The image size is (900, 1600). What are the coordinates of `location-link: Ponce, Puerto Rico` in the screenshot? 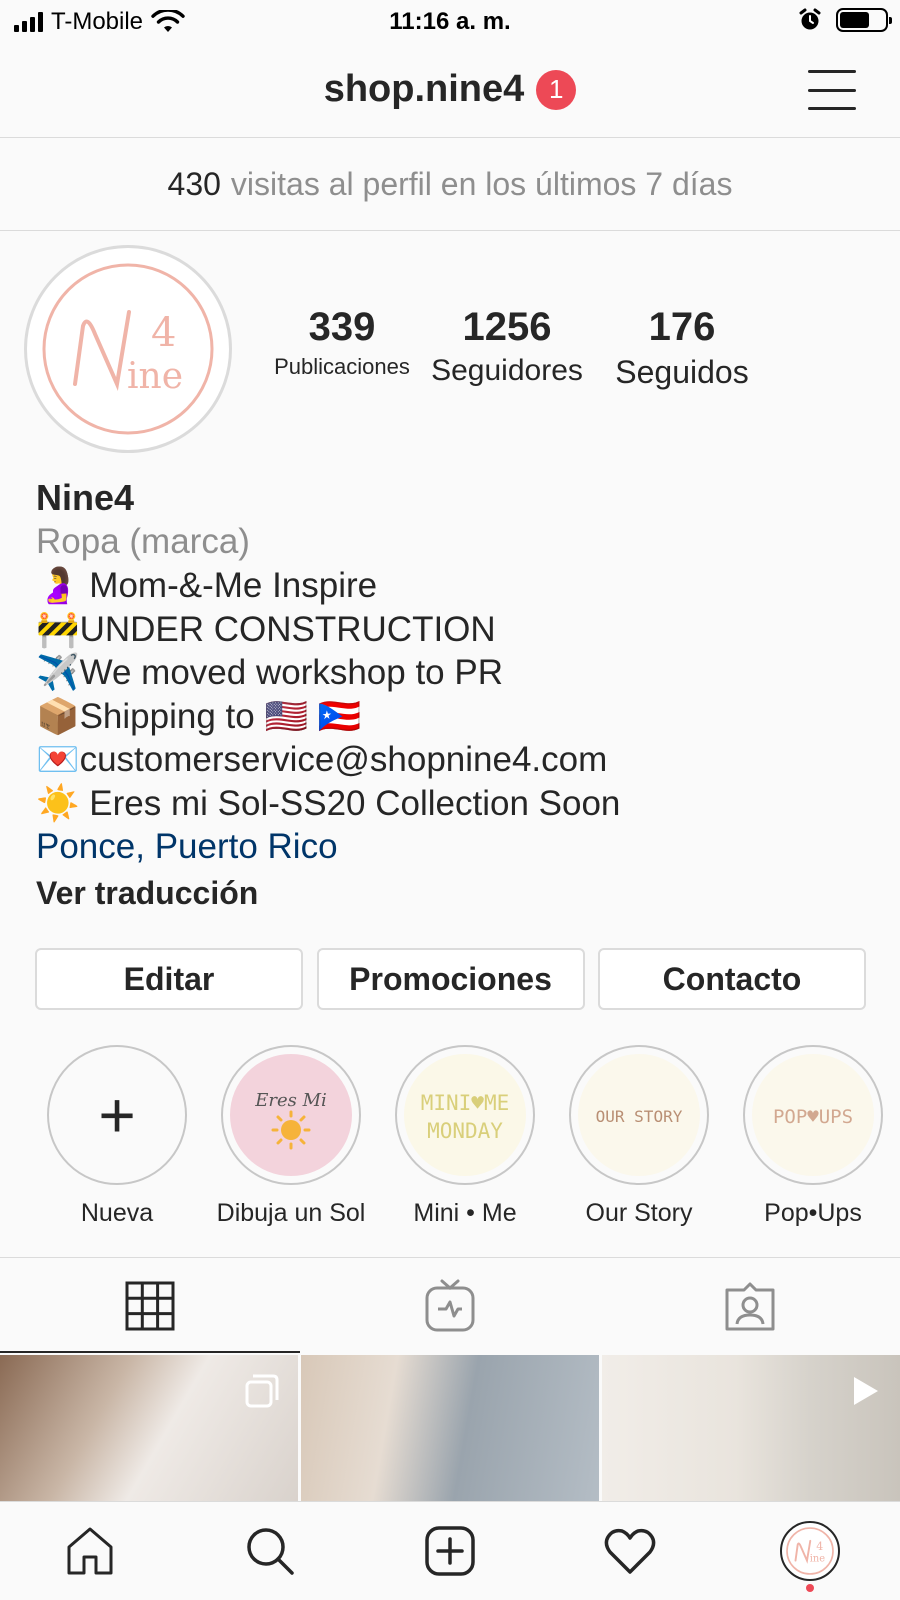 It's located at (456, 847).